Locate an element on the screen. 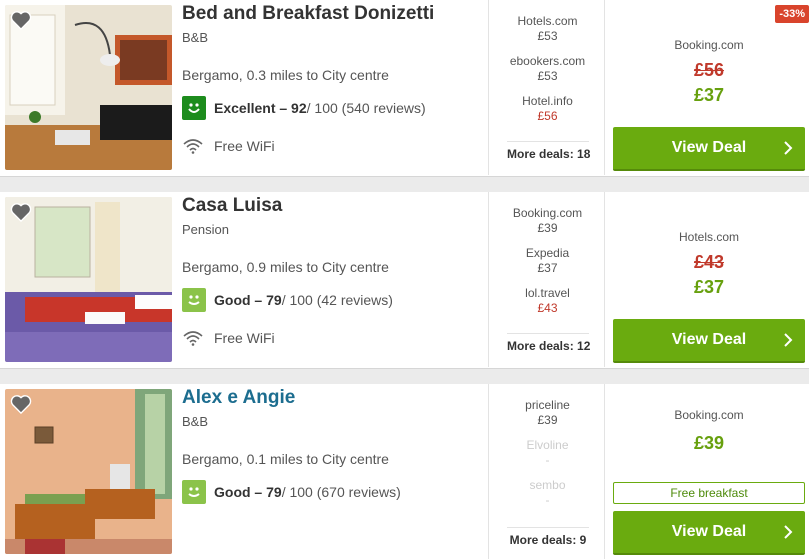 This screenshot has height=559, width=809. discount-badge: -33% is located at coordinates (792, 14).